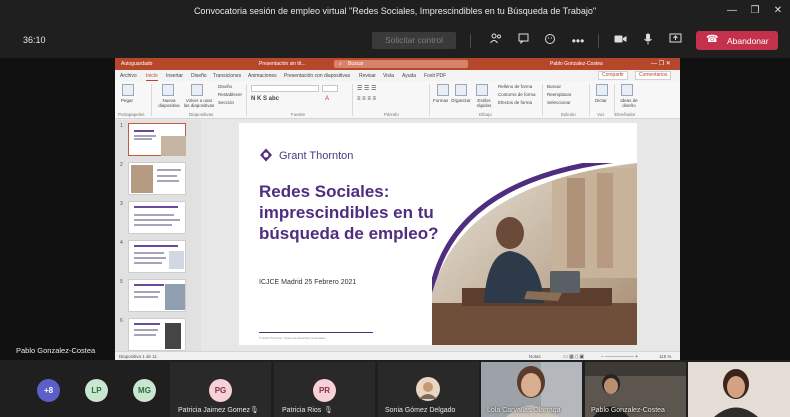 The image size is (790, 417). I want to click on avatar: MG, so click(144, 390).